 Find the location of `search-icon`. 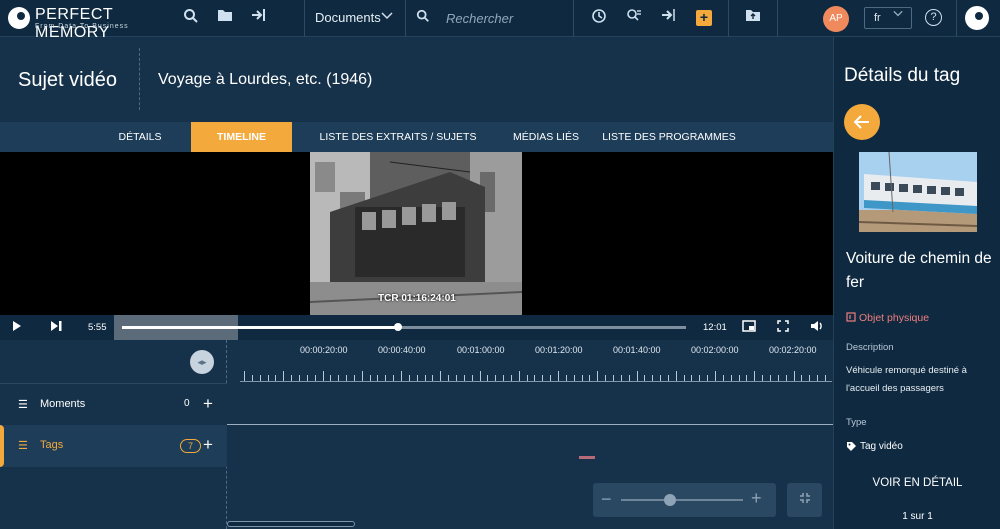

search-icon is located at coordinates (191, 18).